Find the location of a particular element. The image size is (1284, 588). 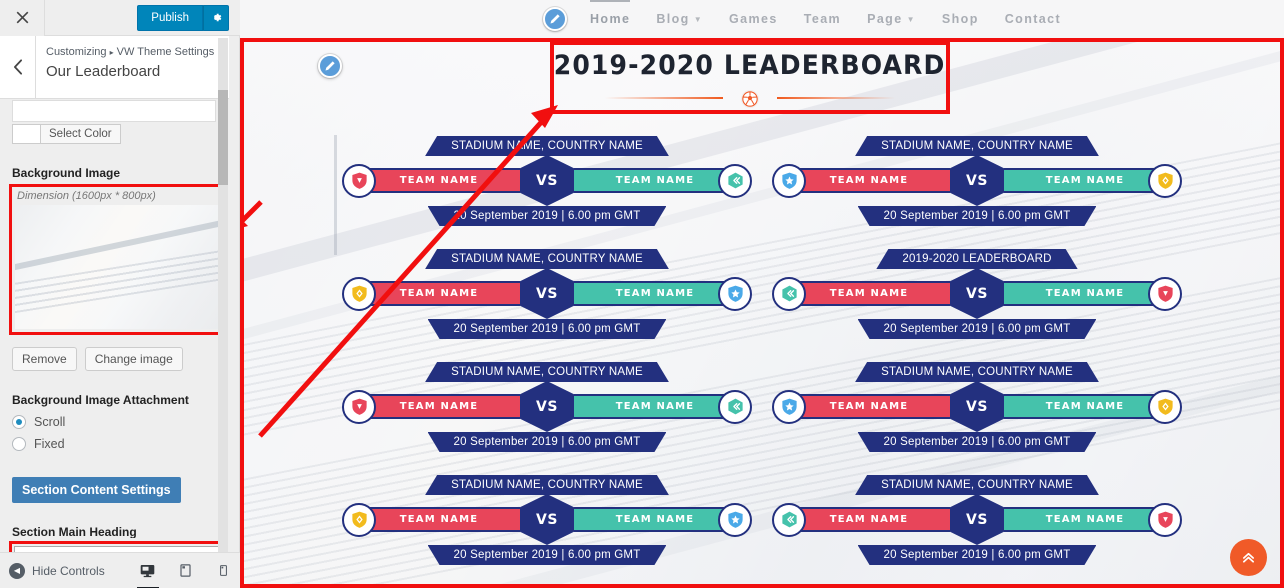

double-chevron-up-icon is located at coordinates (1248, 557).